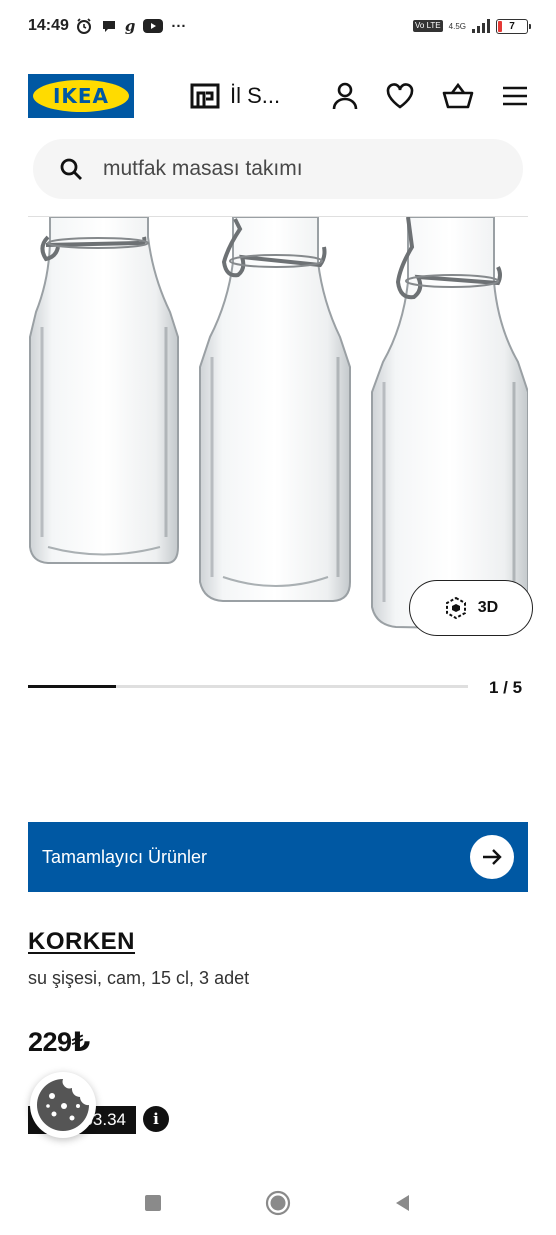 This screenshot has width=556, height=1235. I want to click on recent-apps-button, so click(153, 1203).